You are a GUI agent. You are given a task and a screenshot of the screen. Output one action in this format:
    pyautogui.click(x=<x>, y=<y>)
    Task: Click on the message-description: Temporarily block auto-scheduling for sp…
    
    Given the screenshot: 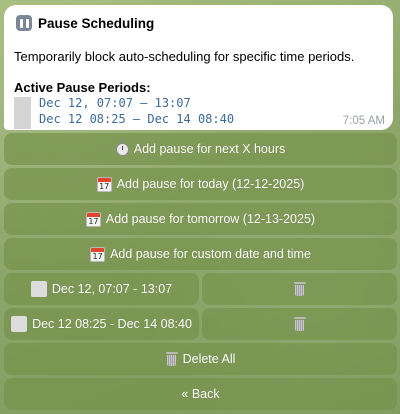 What is the action you would take?
    pyautogui.click(x=184, y=56)
    